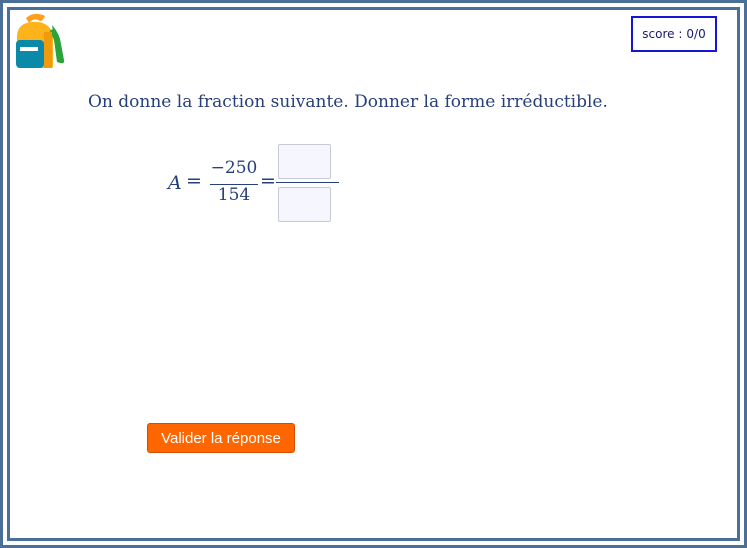 This screenshot has height=548, width=747. Describe the element at coordinates (304, 204) in the screenshot. I see `answer-denominator-input` at that location.